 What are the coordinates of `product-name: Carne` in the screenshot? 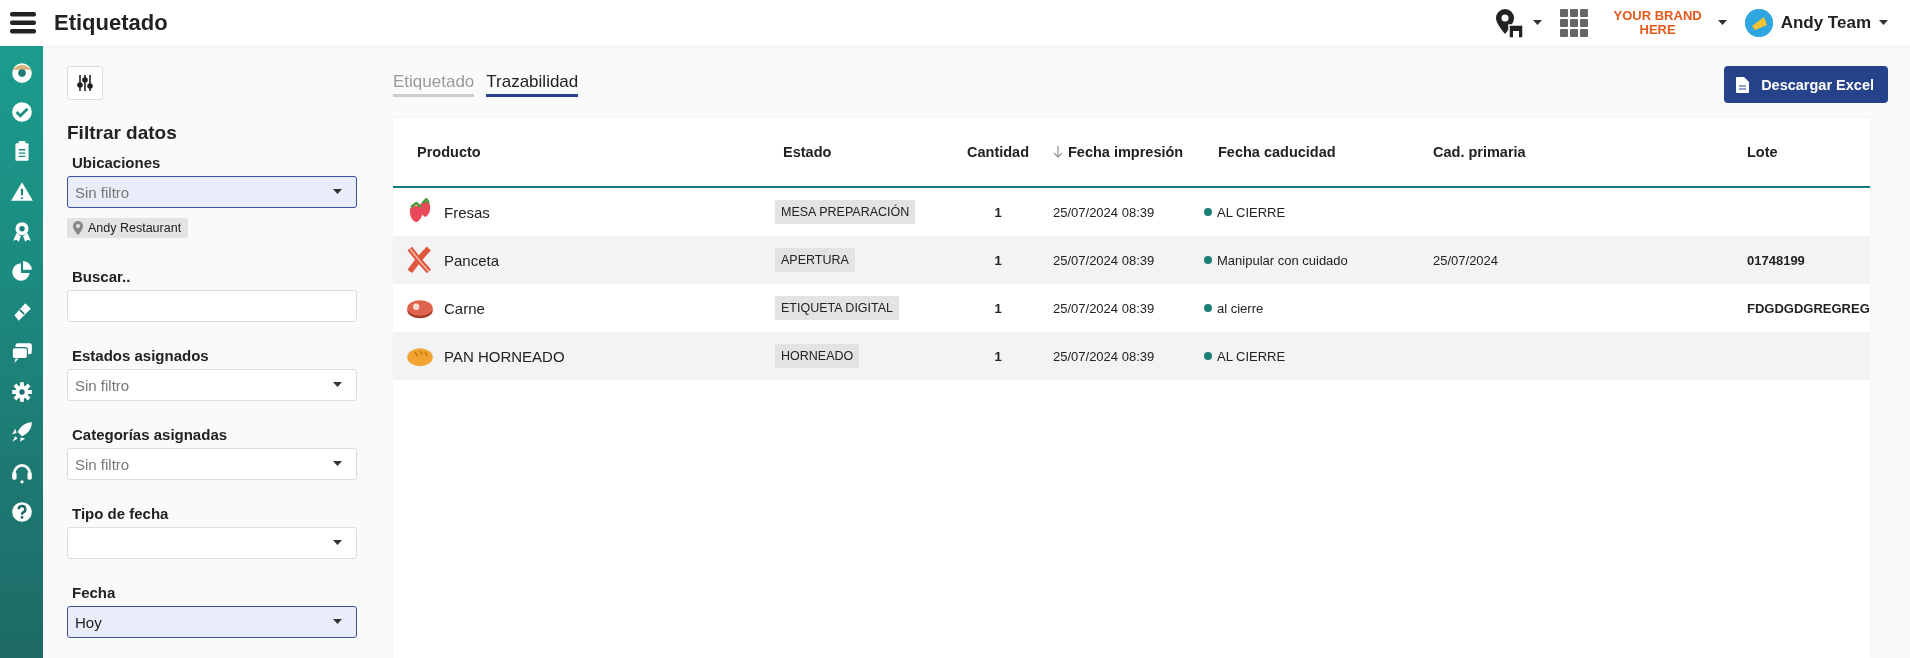 It's located at (464, 308).